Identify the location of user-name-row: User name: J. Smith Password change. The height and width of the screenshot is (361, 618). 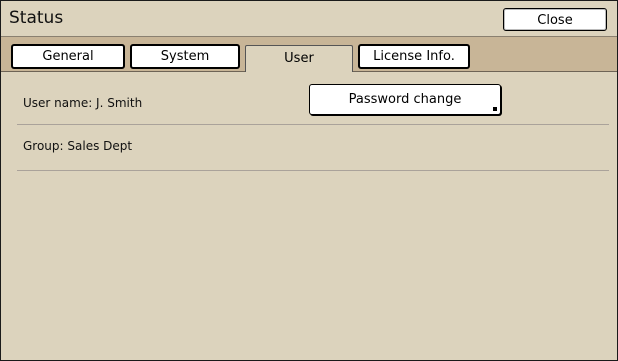
(313, 104).